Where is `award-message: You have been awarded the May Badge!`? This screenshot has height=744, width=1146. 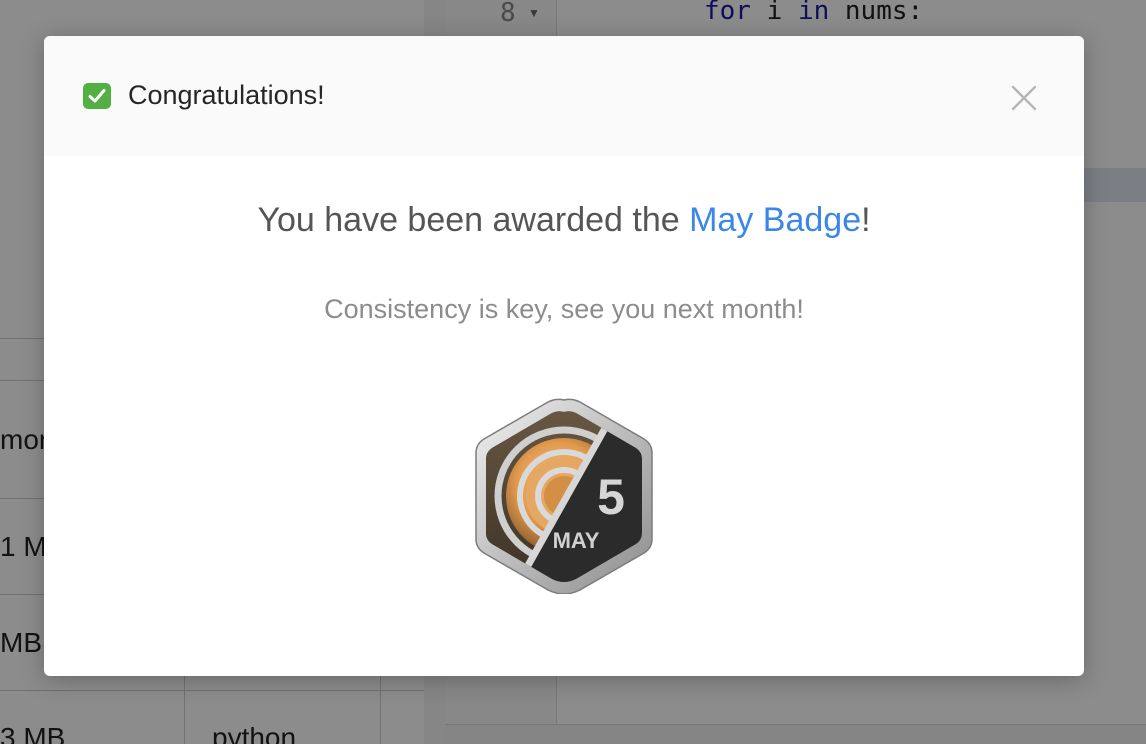
award-message: You have been awarded the May Badge! is located at coordinates (564, 220).